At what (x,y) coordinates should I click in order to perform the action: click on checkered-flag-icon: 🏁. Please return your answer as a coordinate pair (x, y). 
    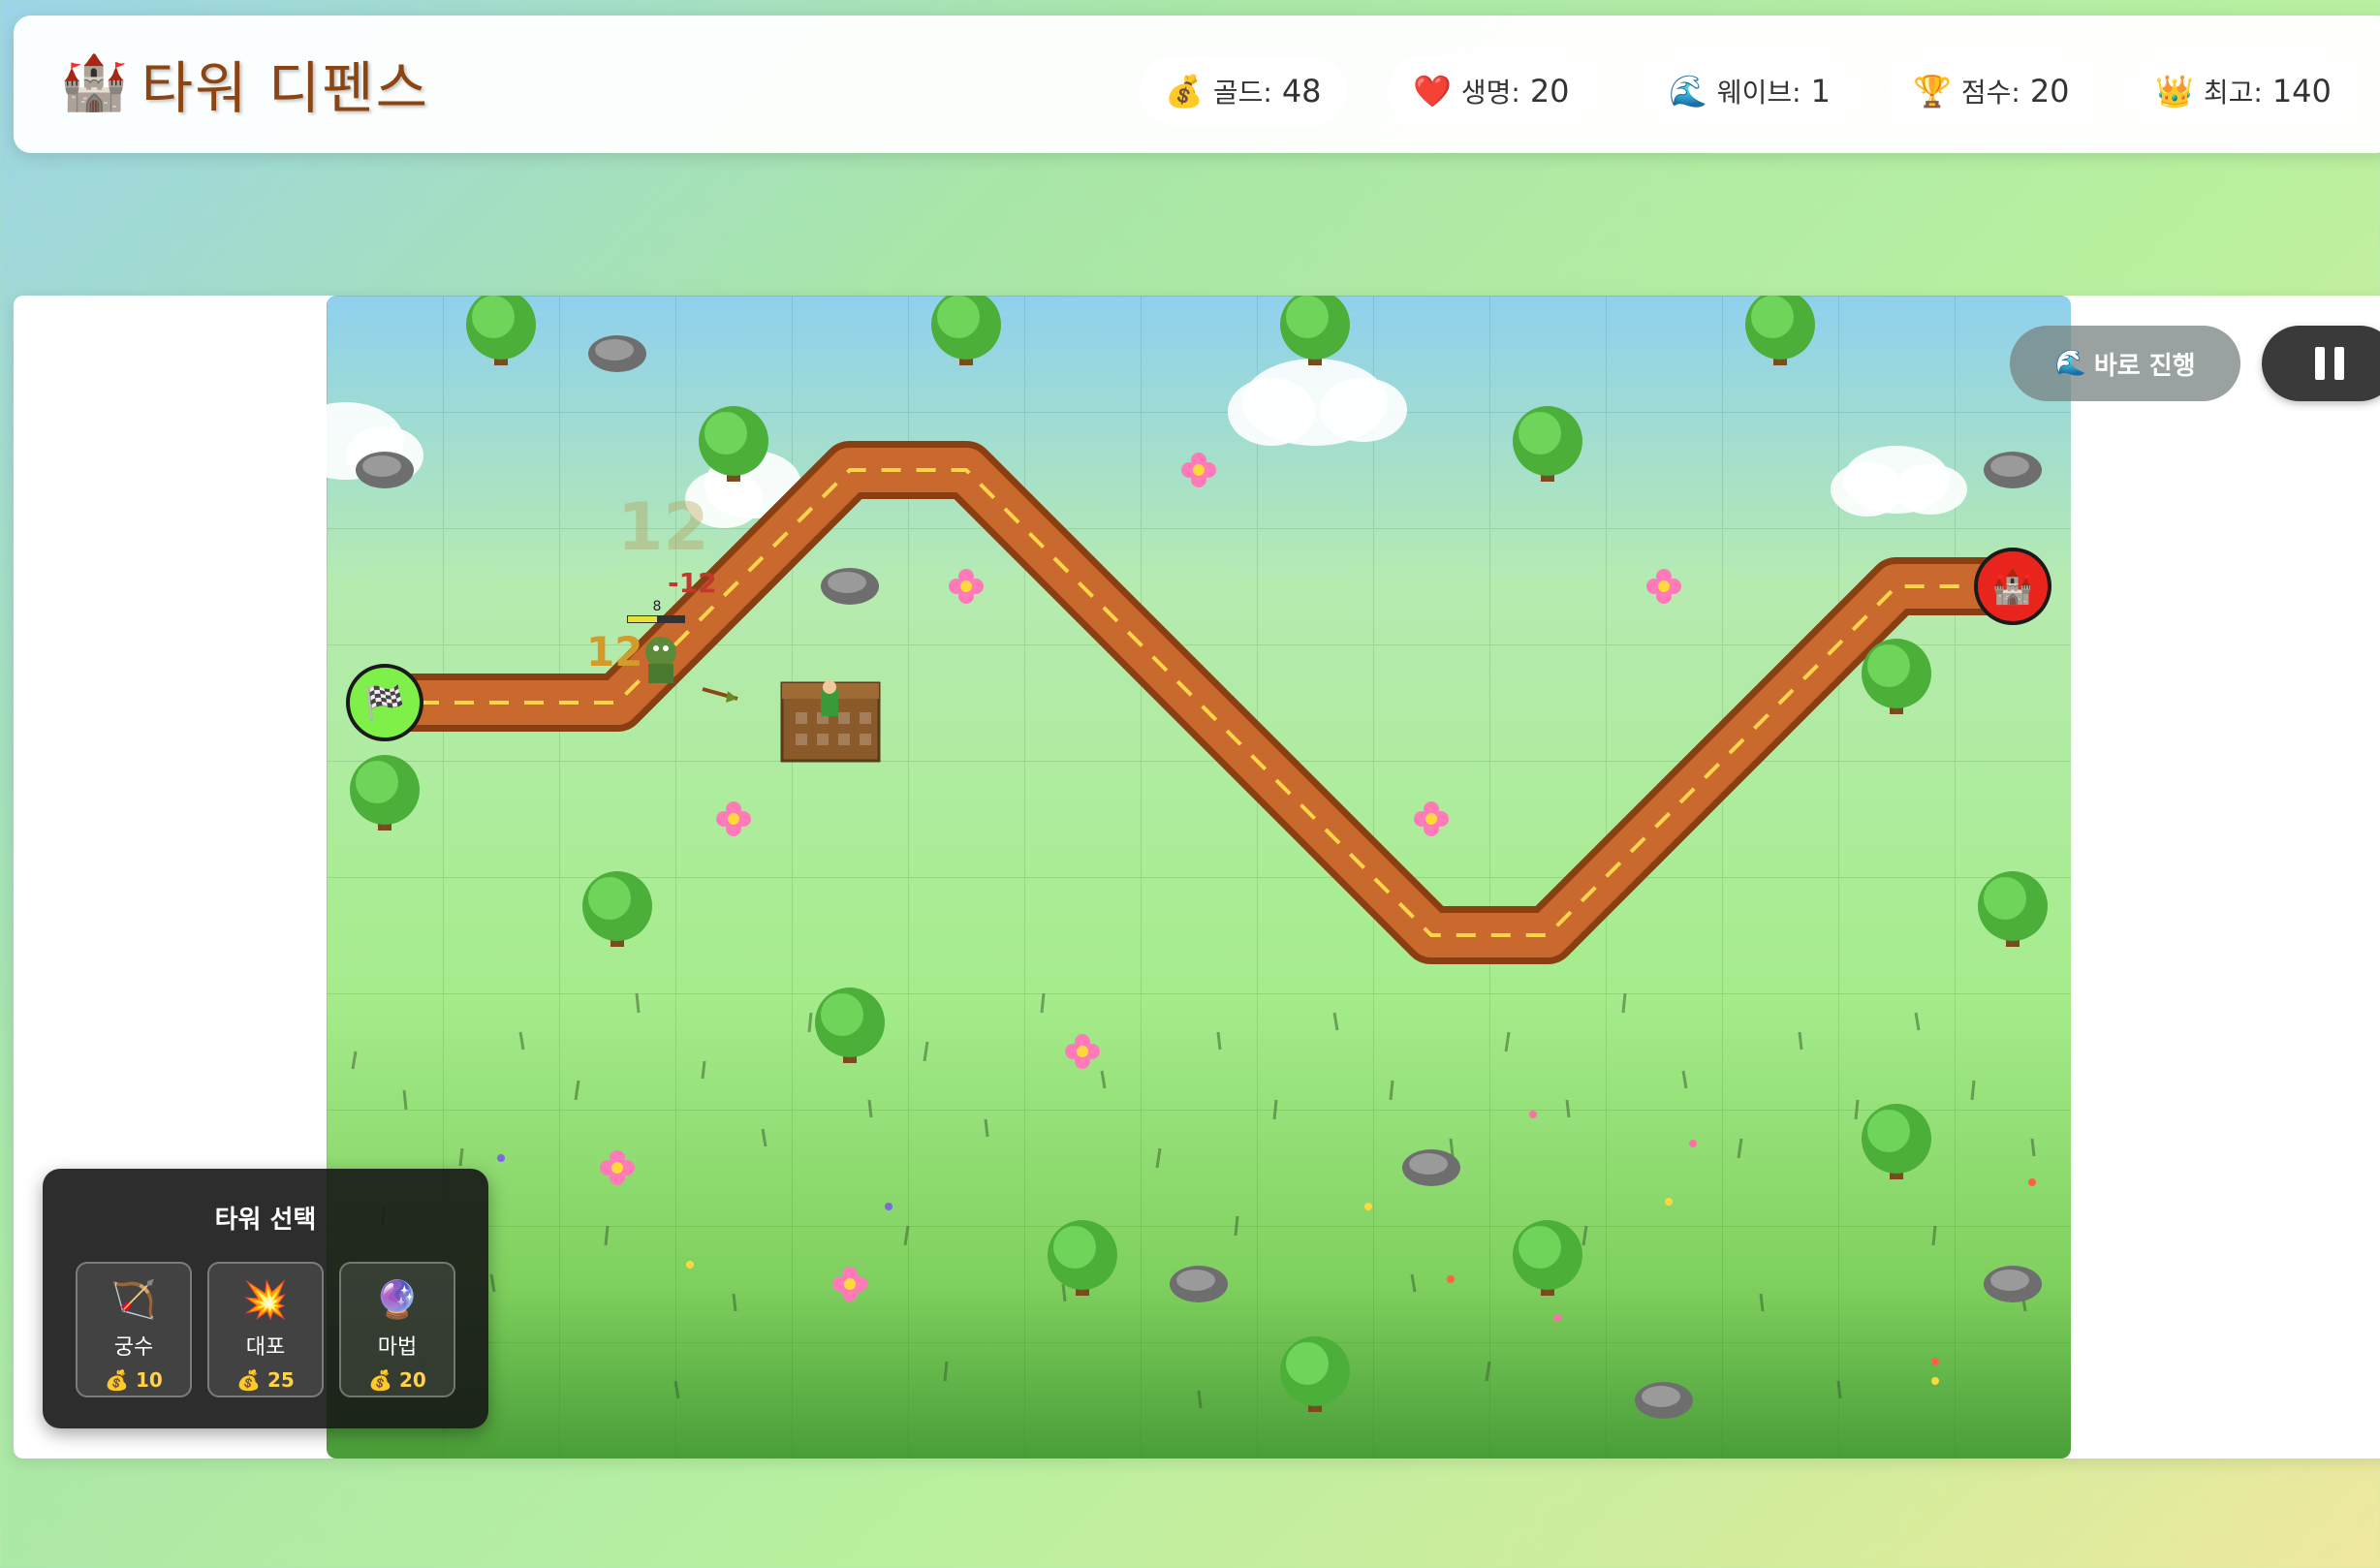
    Looking at the image, I should click on (384, 704).